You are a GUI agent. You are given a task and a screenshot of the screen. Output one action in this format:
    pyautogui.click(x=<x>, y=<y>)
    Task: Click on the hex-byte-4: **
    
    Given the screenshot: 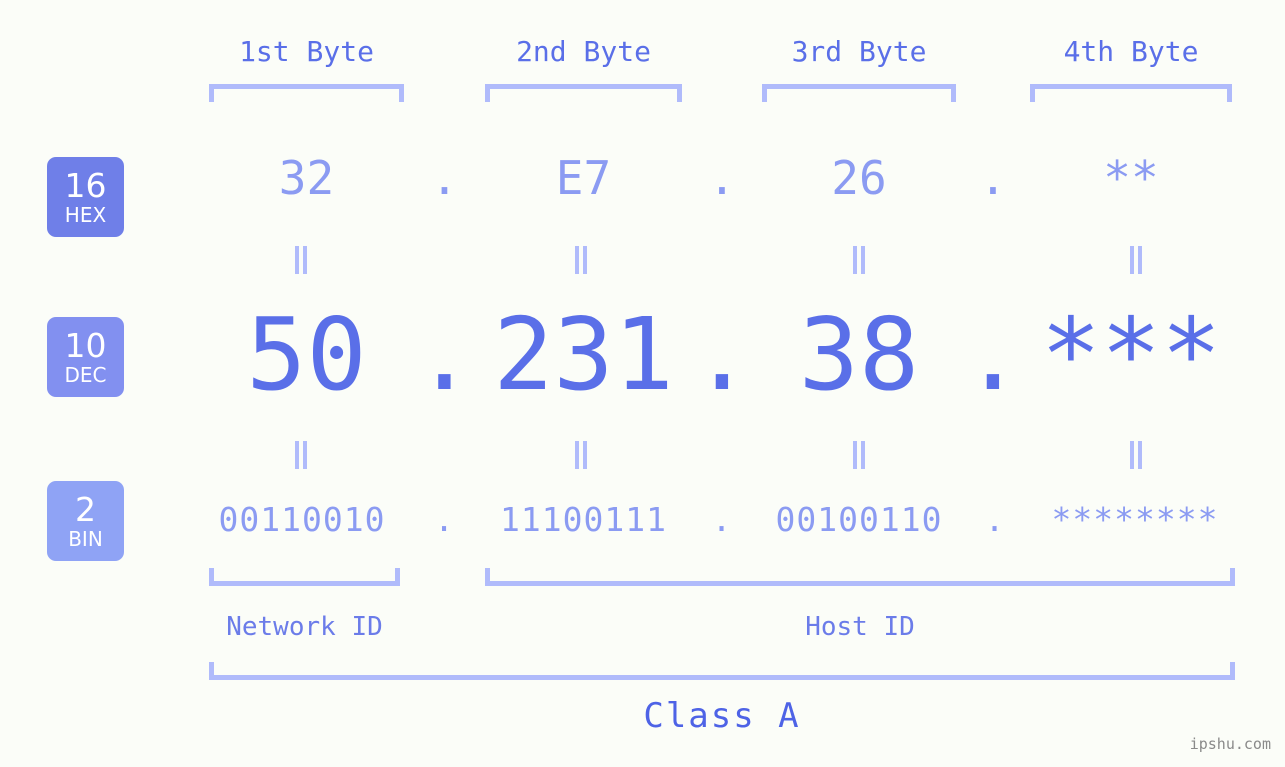 What is the action you would take?
    pyautogui.click(x=1131, y=178)
    